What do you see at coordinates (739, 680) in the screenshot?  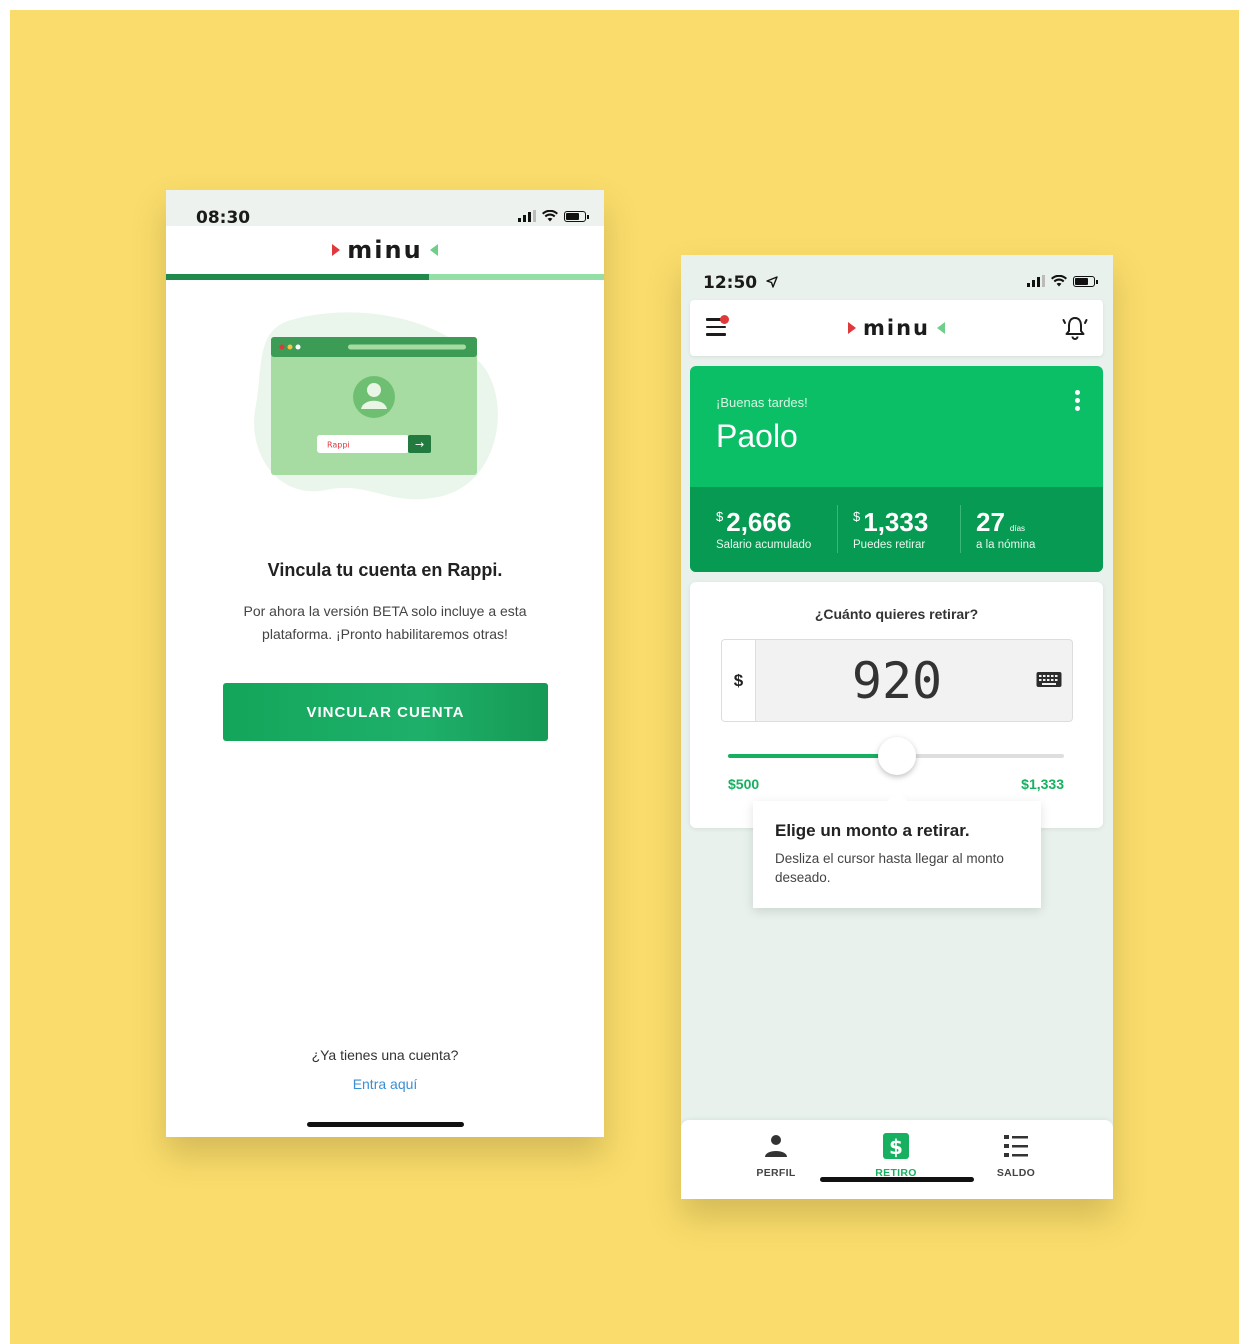 I see `currency-prefix: $` at bounding box center [739, 680].